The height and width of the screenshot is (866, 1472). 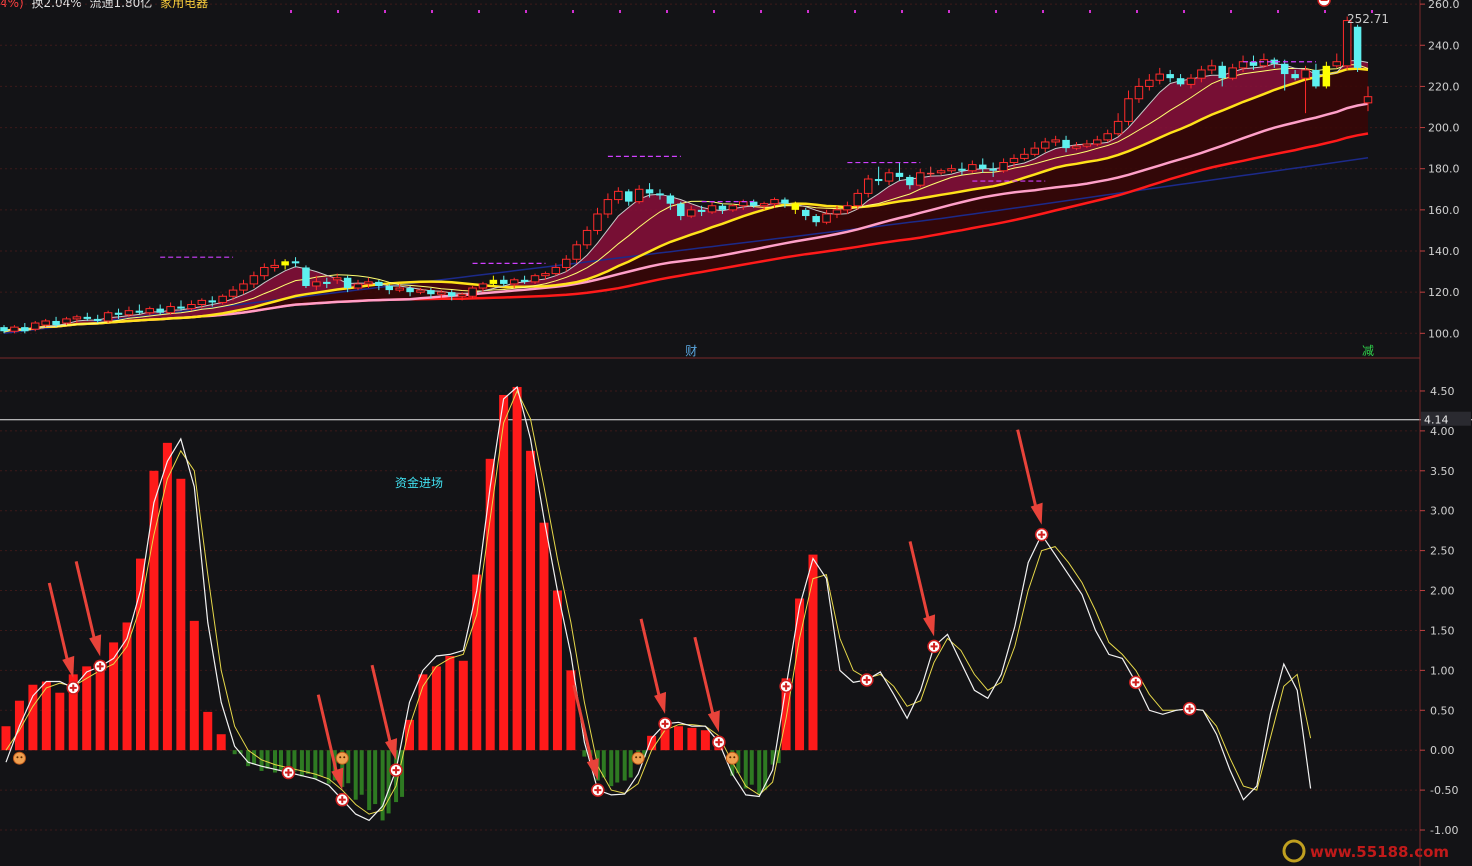 I want to click on price-tick-label: 120.0, so click(x=1444, y=292).